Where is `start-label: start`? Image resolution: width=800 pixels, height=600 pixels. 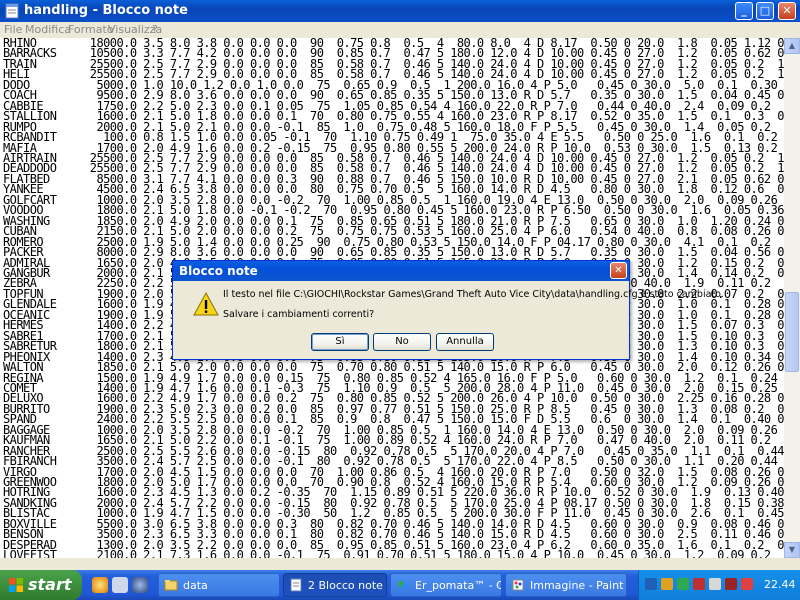 start-label: start is located at coordinates (50, 584).